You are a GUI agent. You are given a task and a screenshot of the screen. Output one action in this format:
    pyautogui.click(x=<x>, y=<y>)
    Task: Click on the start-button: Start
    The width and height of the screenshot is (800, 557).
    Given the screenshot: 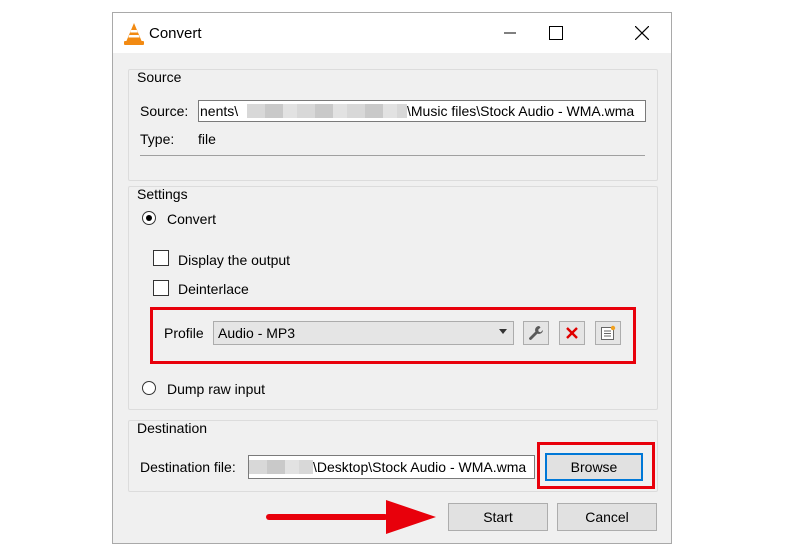 What is the action you would take?
    pyautogui.click(x=498, y=517)
    